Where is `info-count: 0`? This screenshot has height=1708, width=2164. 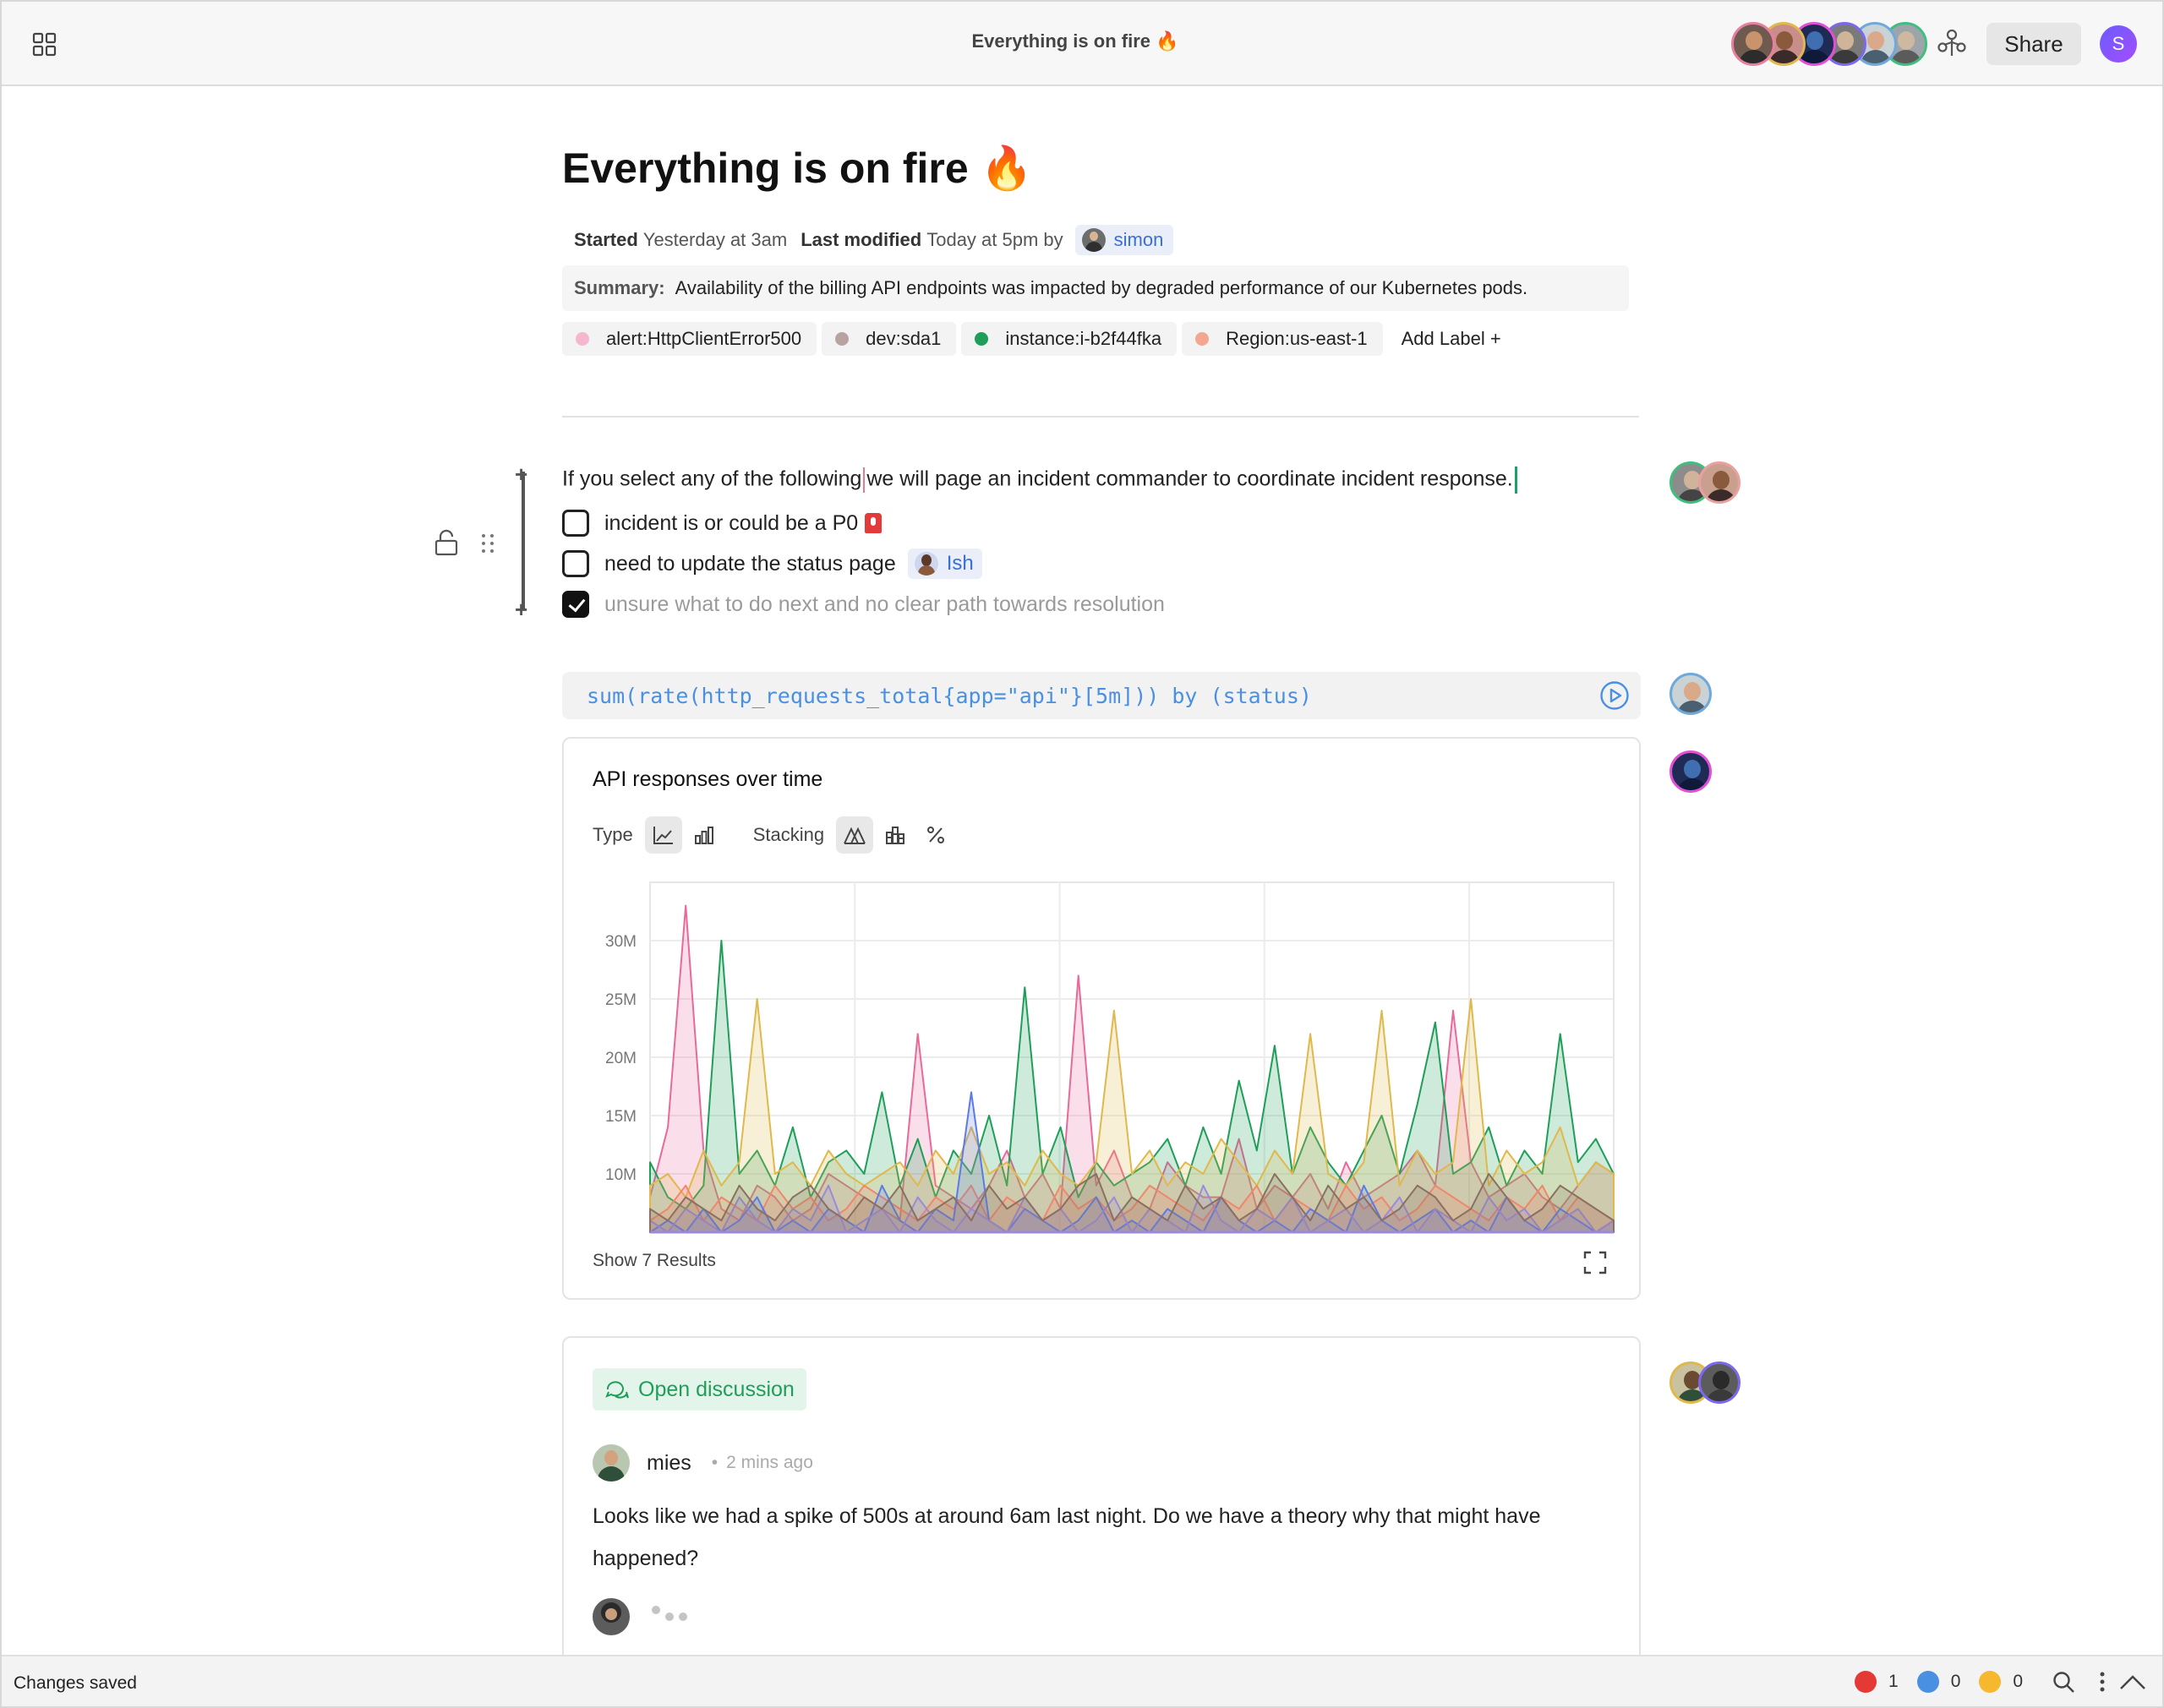
info-count: 0 is located at coordinates (1956, 1681).